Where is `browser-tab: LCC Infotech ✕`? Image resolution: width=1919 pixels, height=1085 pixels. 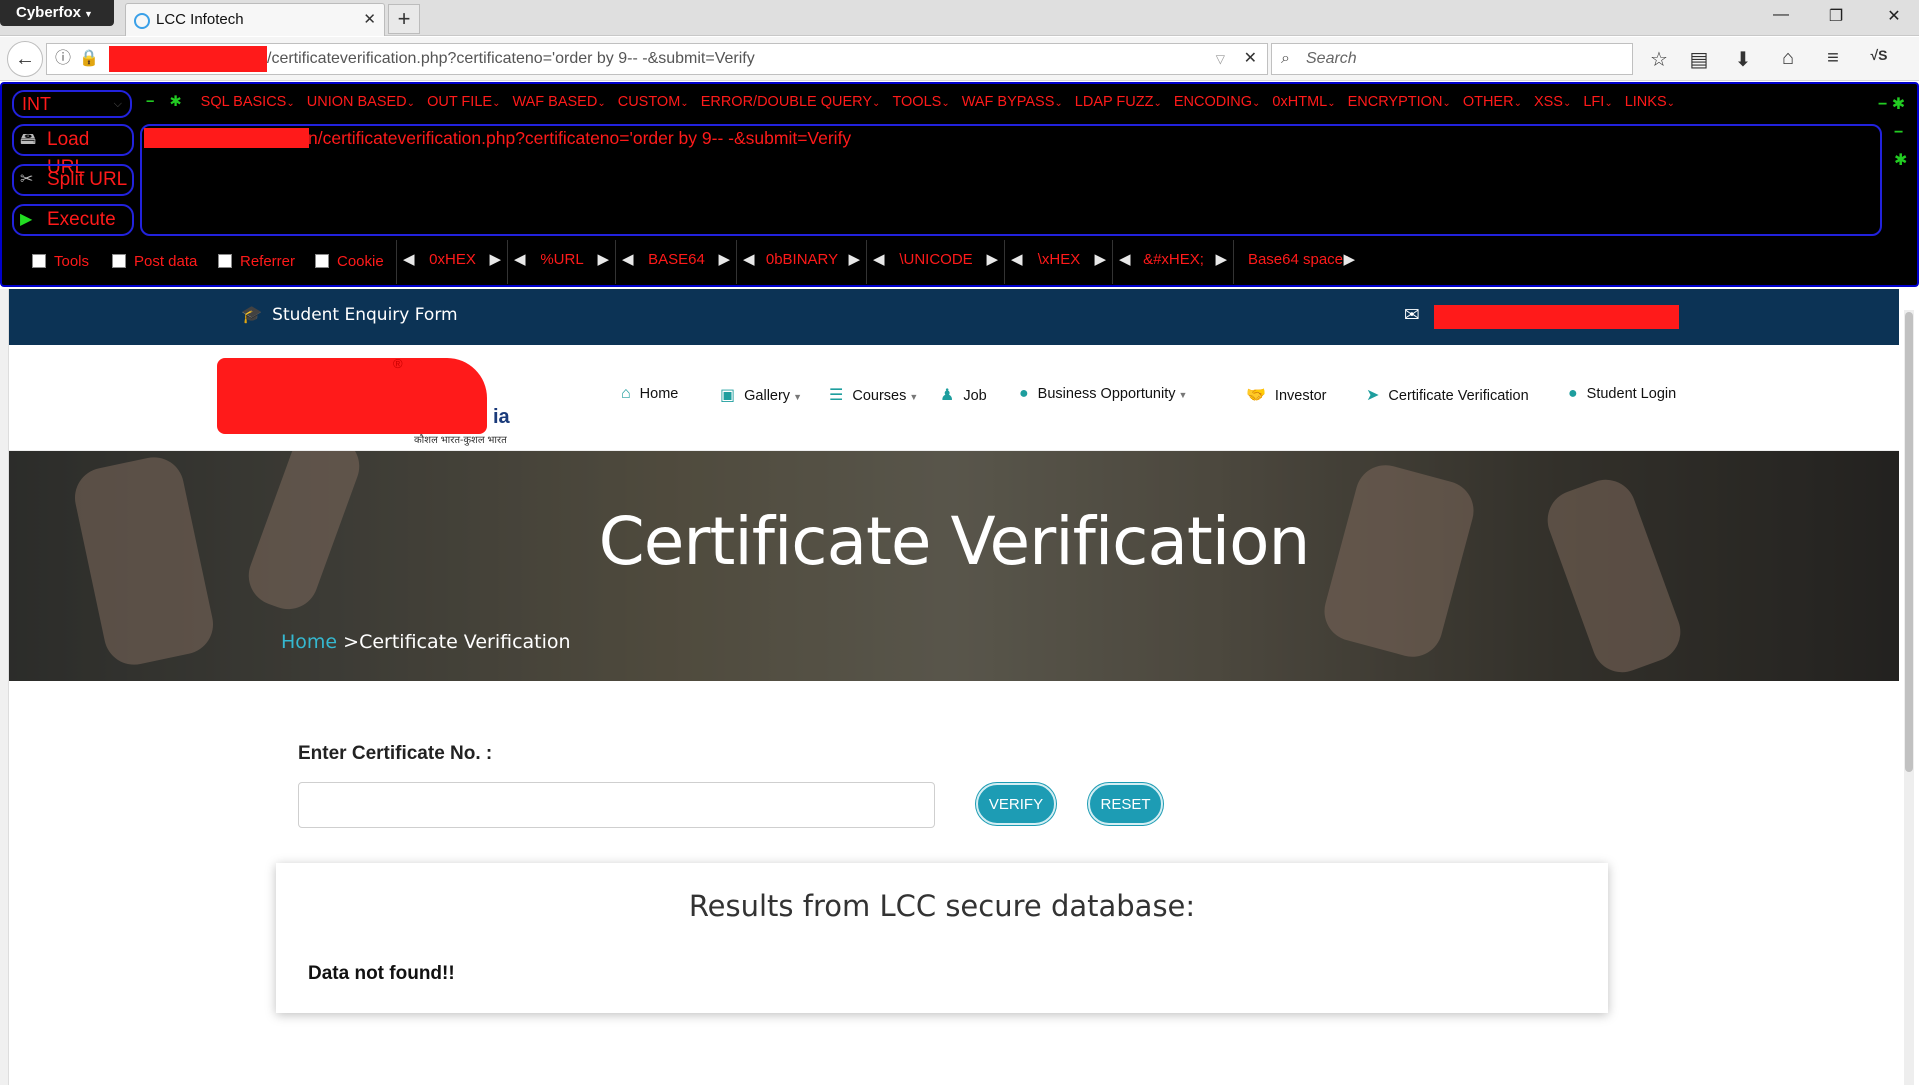
browser-tab: LCC Infotech ✕ is located at coordinates (255, 19).